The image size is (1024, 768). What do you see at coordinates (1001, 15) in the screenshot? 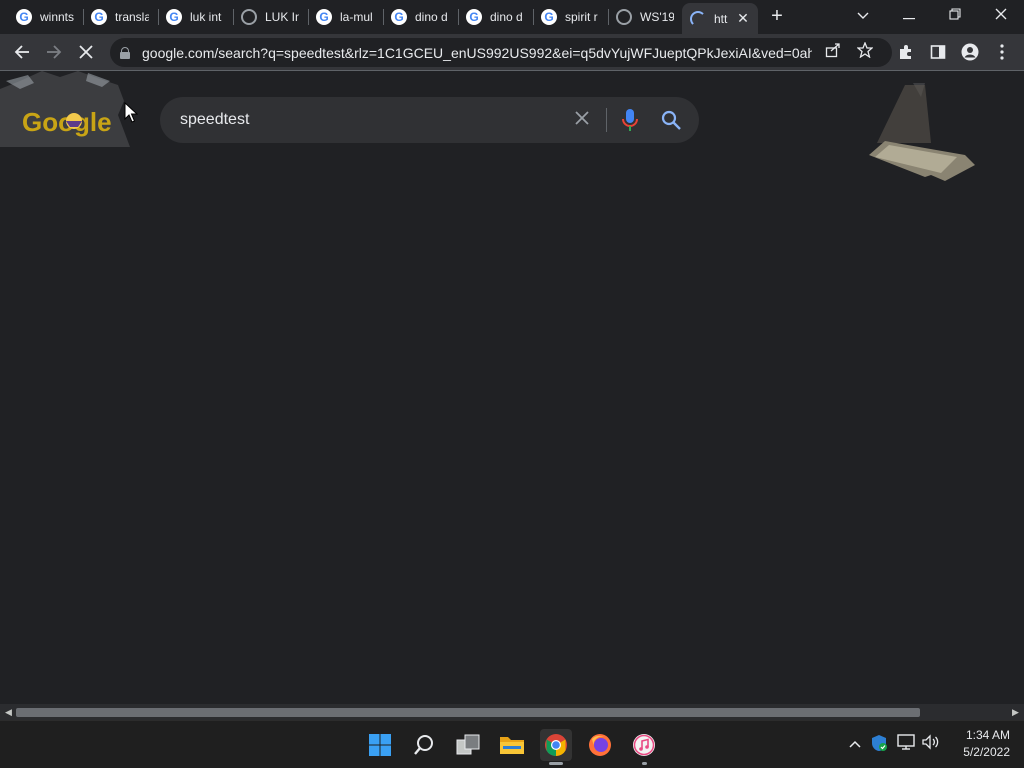
I see `close-window-button` at bounding box center [1001, 15].